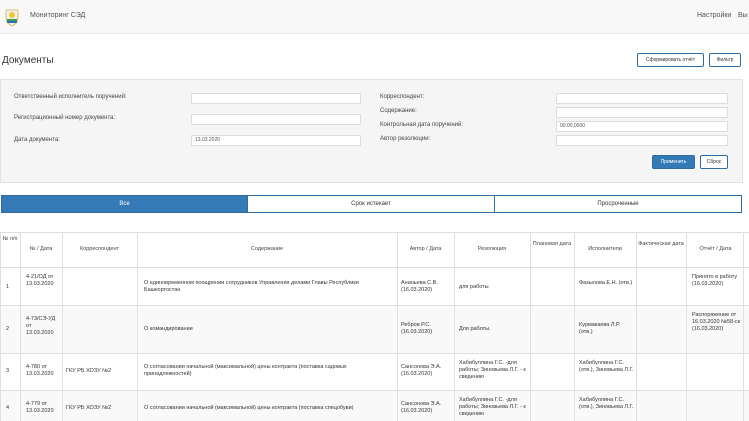 The height and width of the screenshot is (421, 749). Describe the element at coordinates (398, 111) in the screenshot. I see `content-label: Содержание:` at that location.